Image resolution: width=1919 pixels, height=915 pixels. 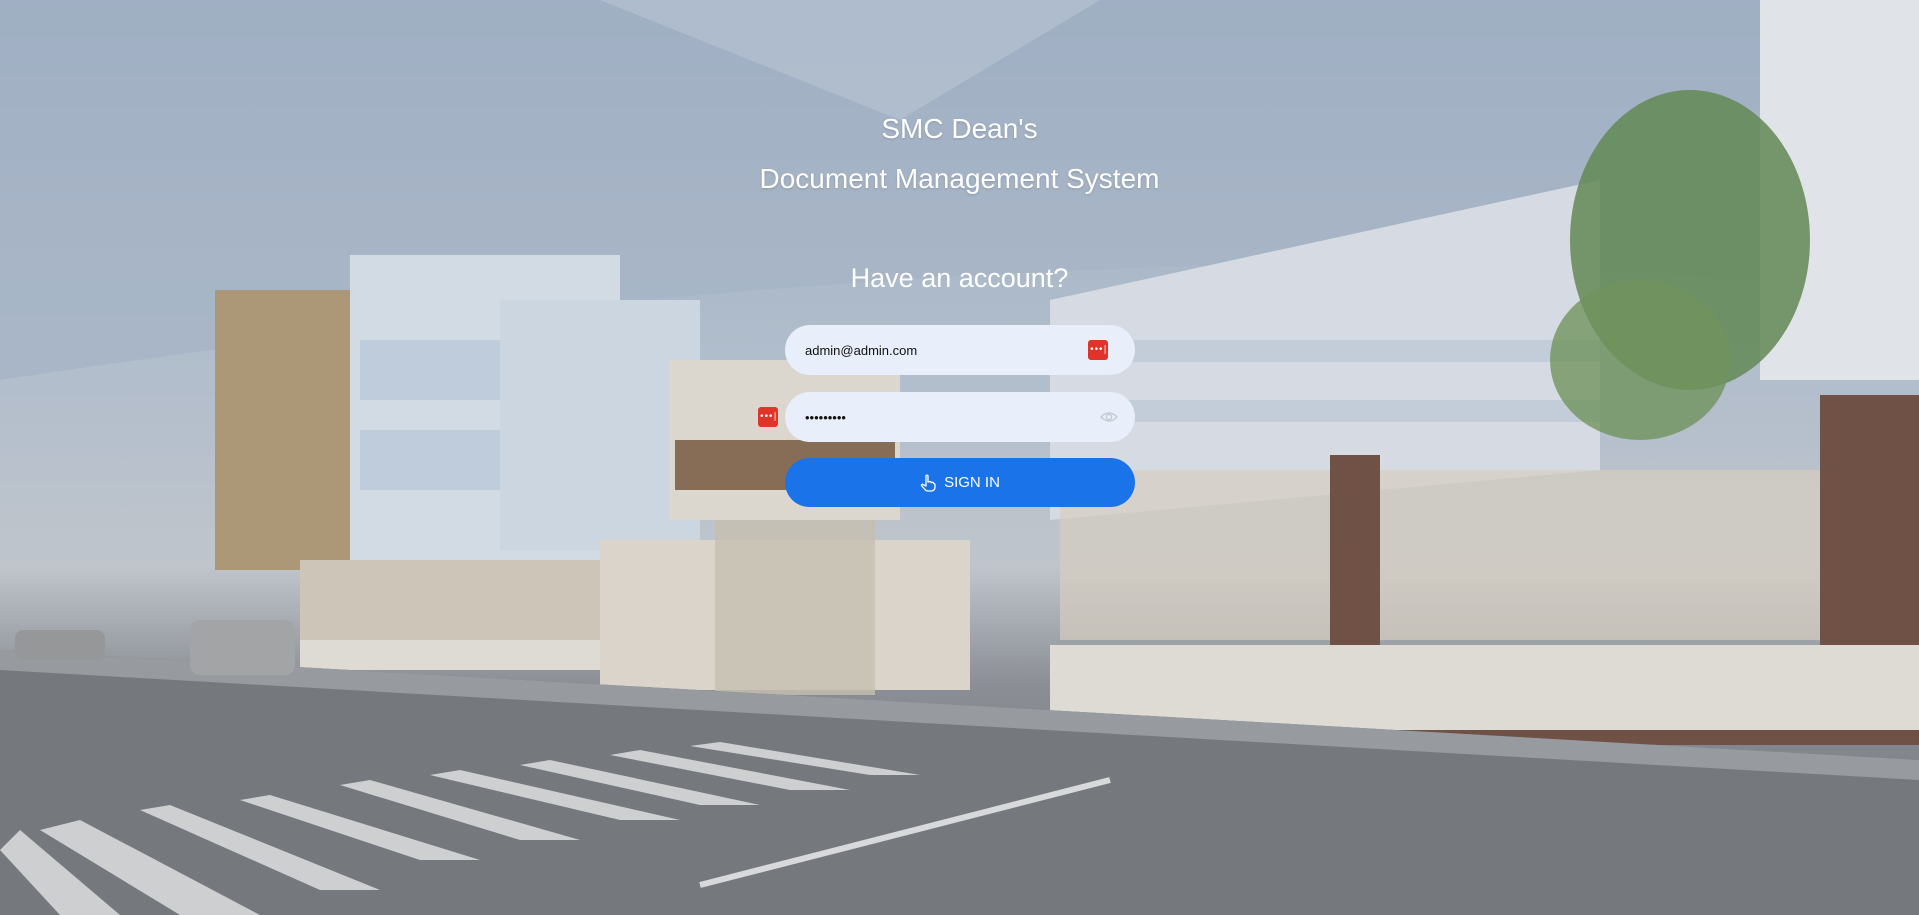 What do you see at coordinates (935, 417) in the screenshot?
I see `password-field` at bounding box center [935, 417].